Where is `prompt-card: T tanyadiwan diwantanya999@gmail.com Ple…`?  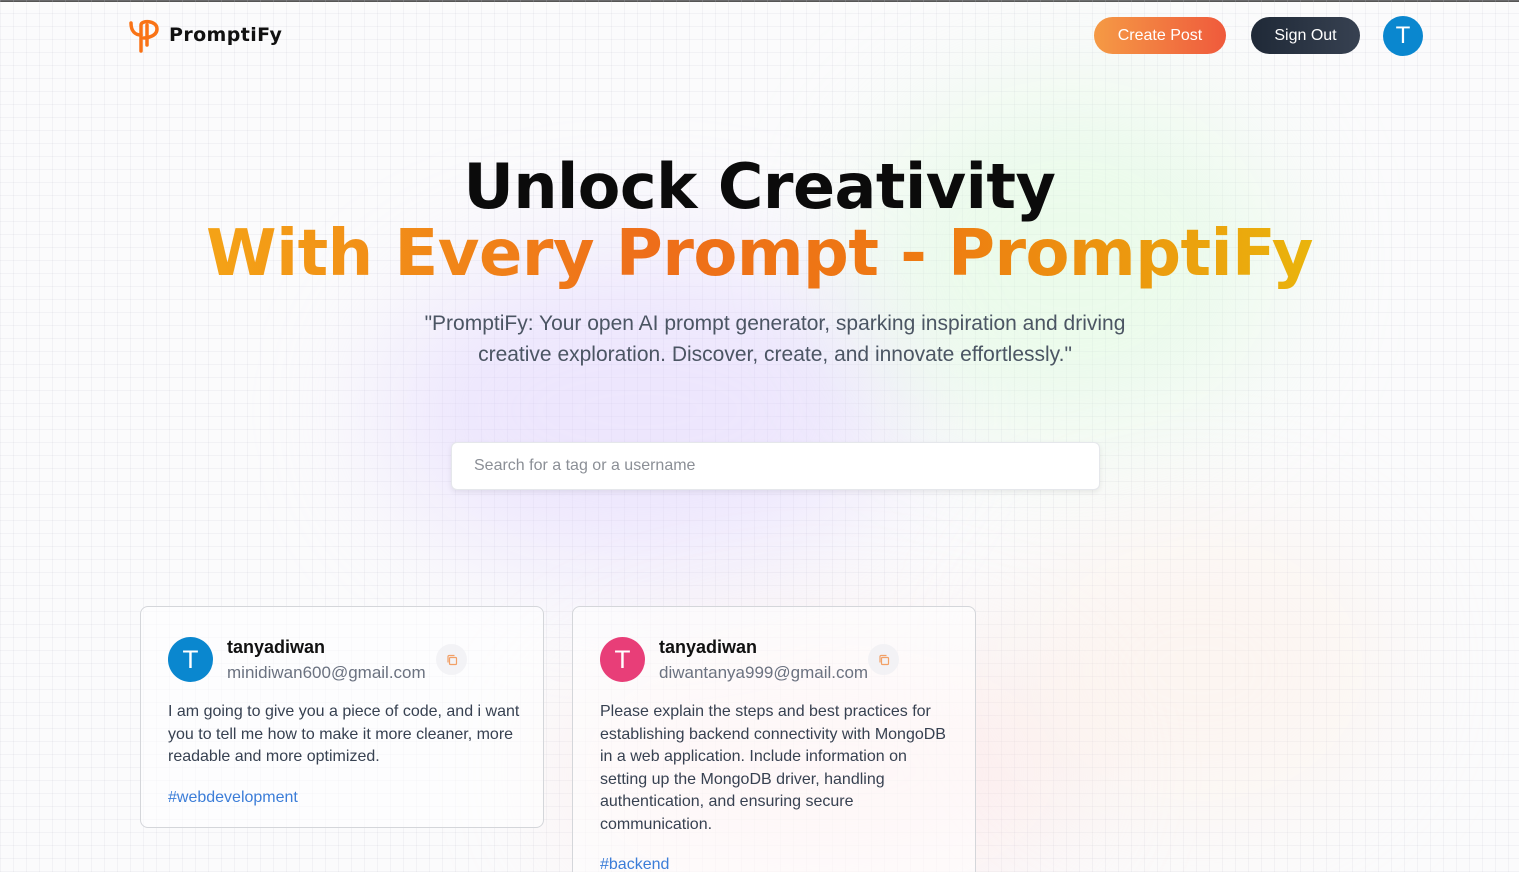 prompt-card: T tanyadiwan diwantanya999@gmail.com Ple… is located at coordinates (774, 739).